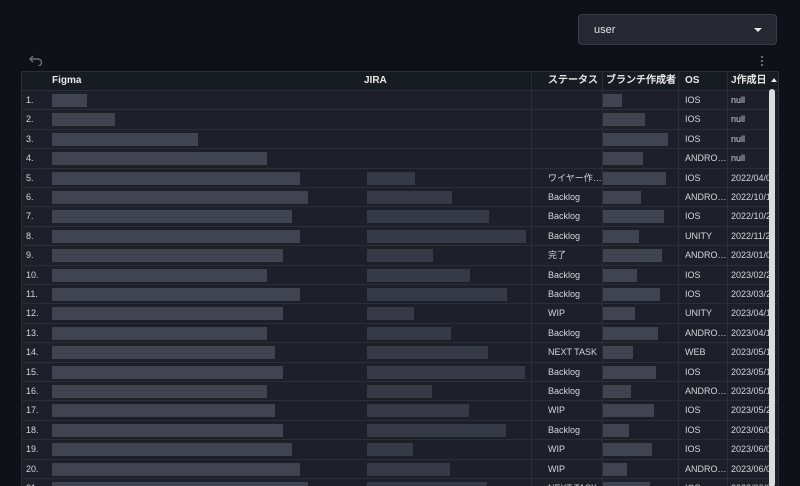 The image size is (800, 486). Describe the element at coordinates (36, 60) in the screenshot. I see `undo-icon` at that location.